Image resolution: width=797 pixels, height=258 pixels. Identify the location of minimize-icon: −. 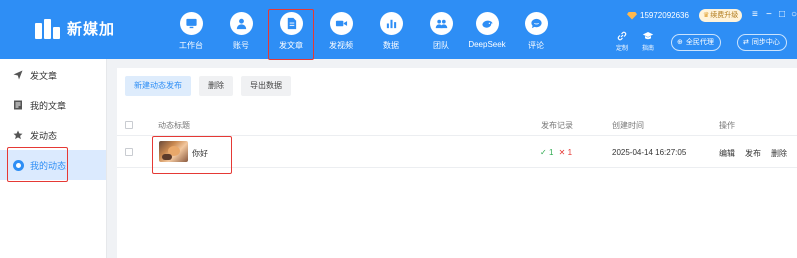
(769, 15).